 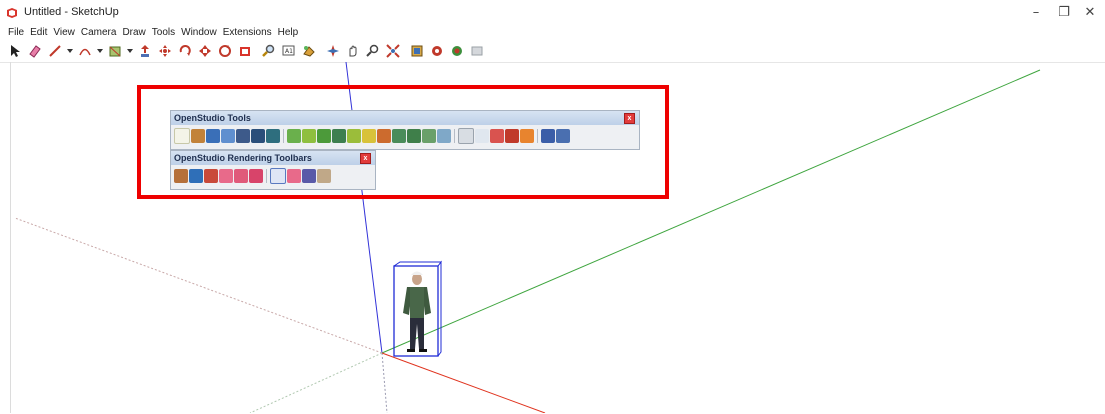 I want to click on red-axis-negative, so click(x=198, y=285).